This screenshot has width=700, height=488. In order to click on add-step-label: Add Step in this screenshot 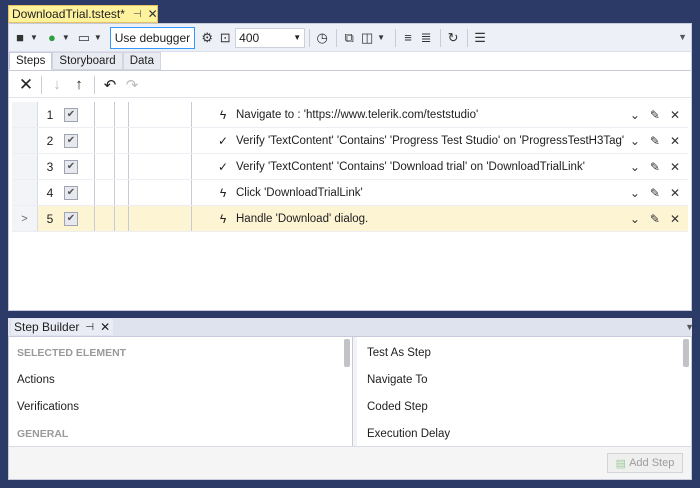, I will do `click(652, 463)`.